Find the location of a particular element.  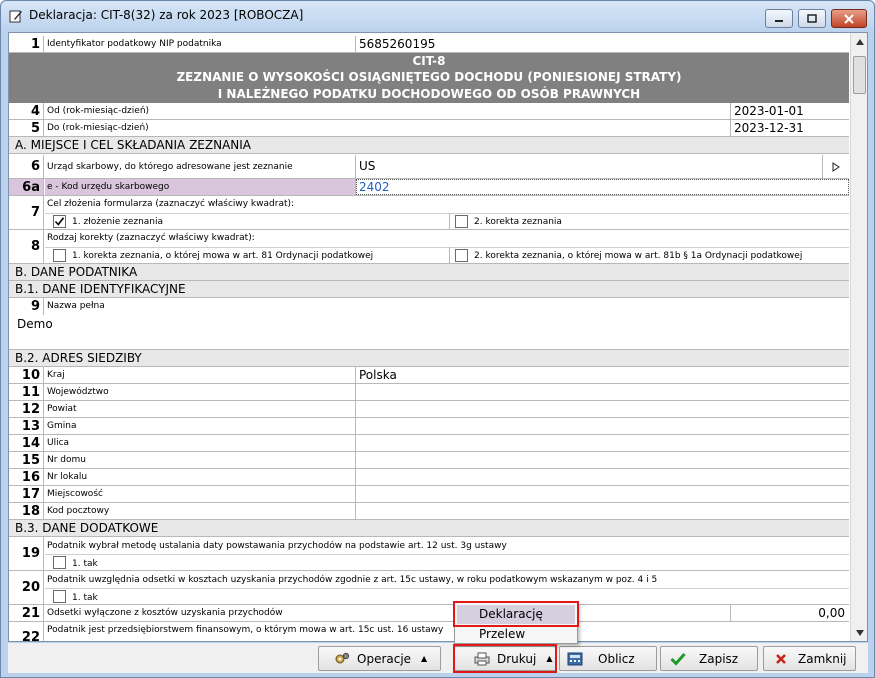

field-number: 18 is located at coordinates (26, 511).